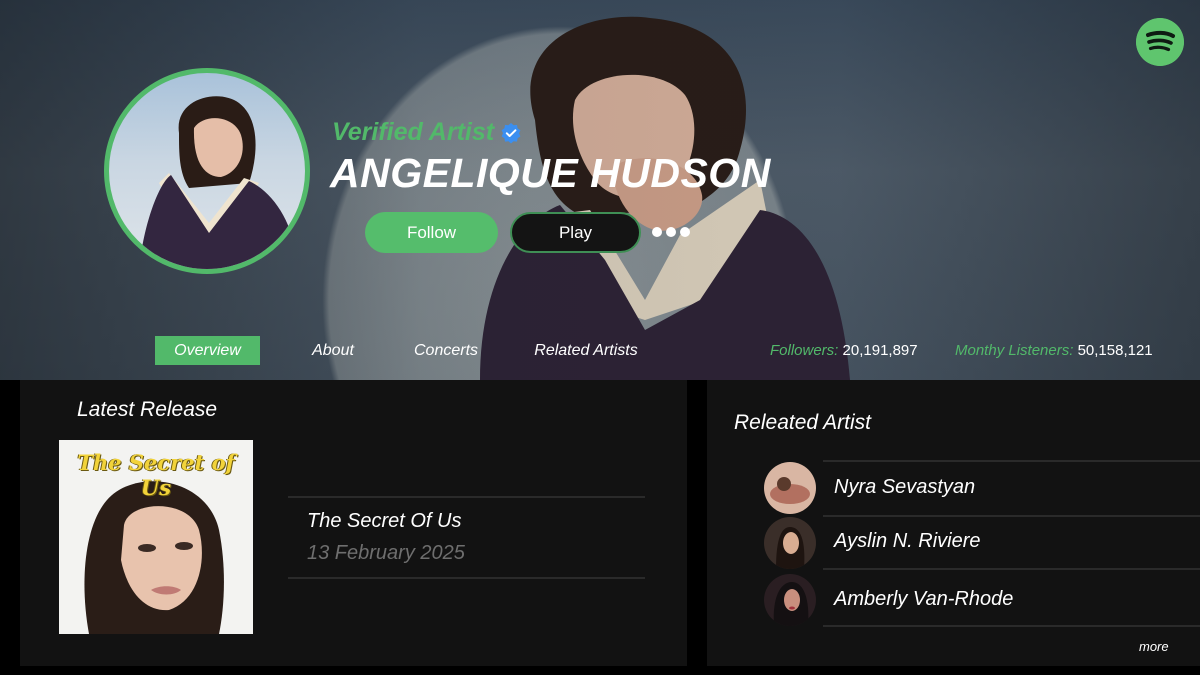  What do you see at coordinates (386, 553) in the screenshot?
I see `release-date: 13 February 2025` at bounding box center [386, 553].